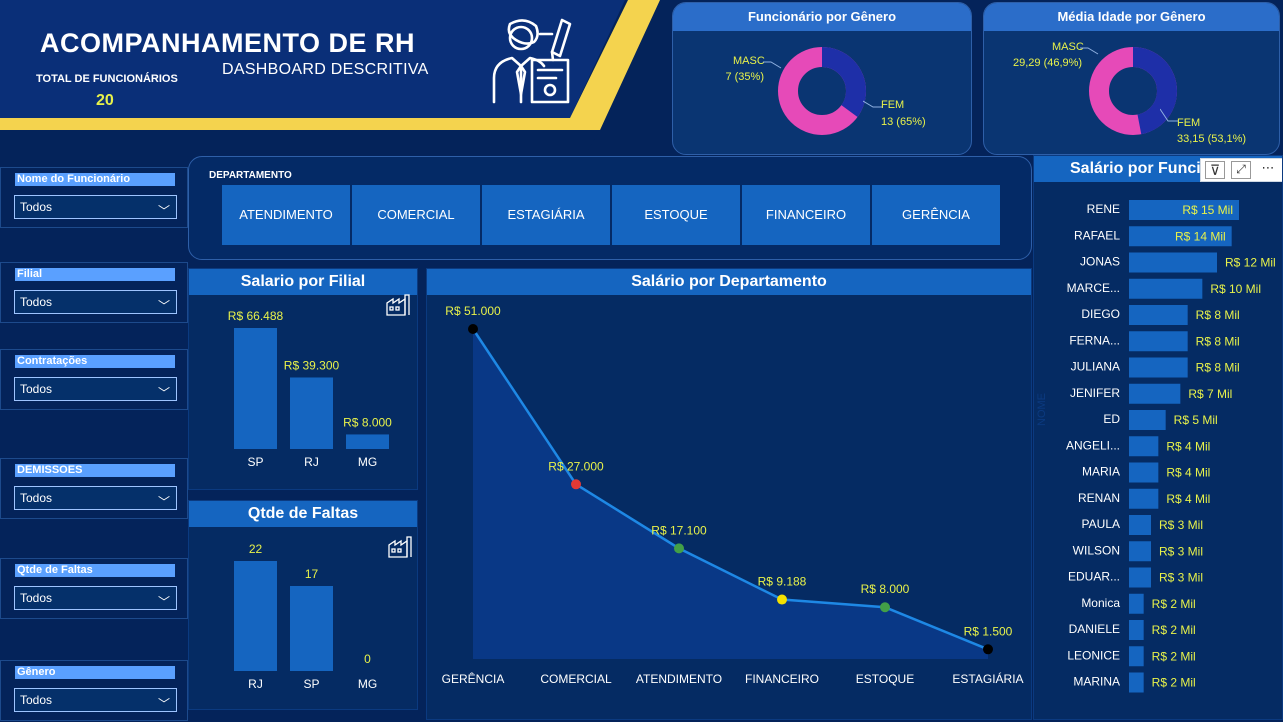  Describe the element at coordinates (1212, 139) in the screenshot. I see `fem-value: 33,15 (53,1%)` at that location.